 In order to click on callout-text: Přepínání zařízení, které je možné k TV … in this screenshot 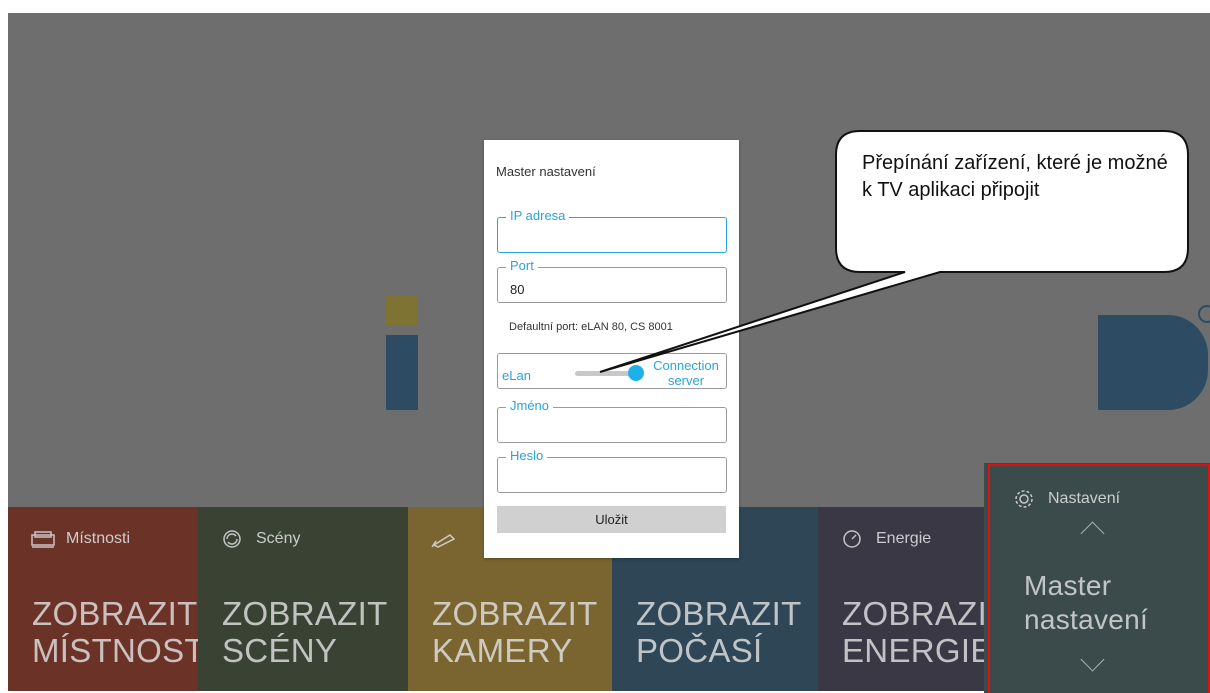, I will do `click(1015, 176)`.